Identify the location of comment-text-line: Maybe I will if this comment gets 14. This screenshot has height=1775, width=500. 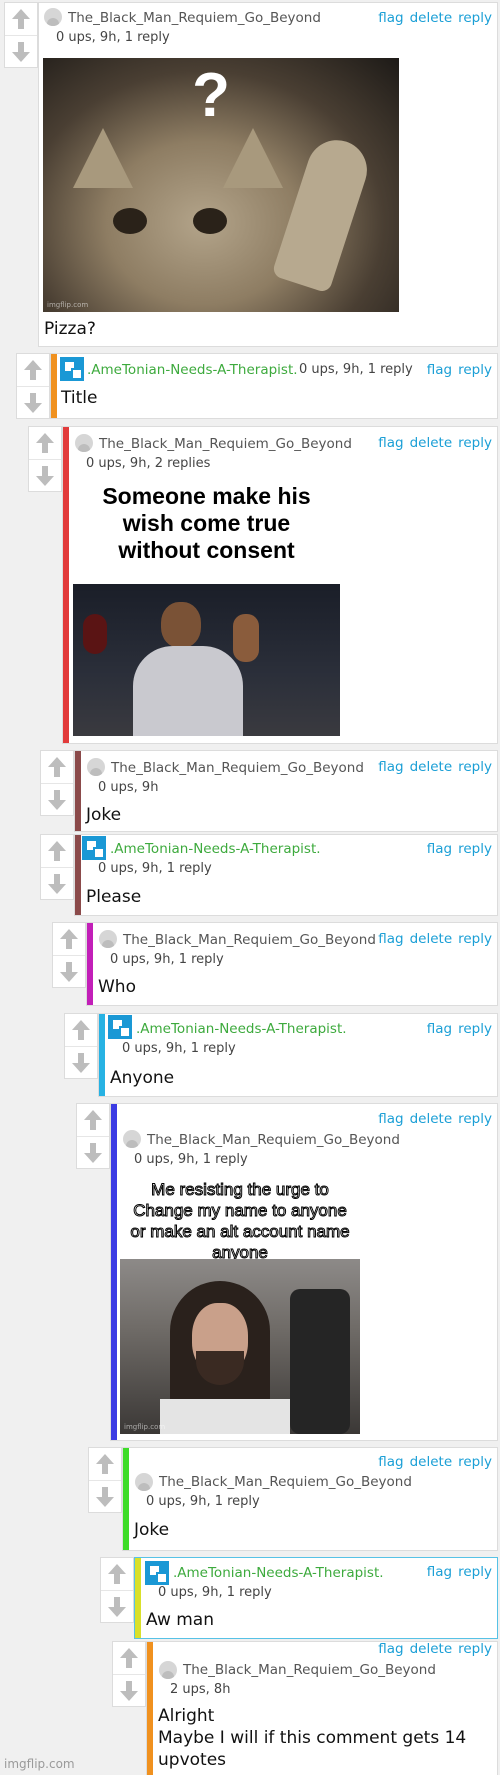
(312, 1738).